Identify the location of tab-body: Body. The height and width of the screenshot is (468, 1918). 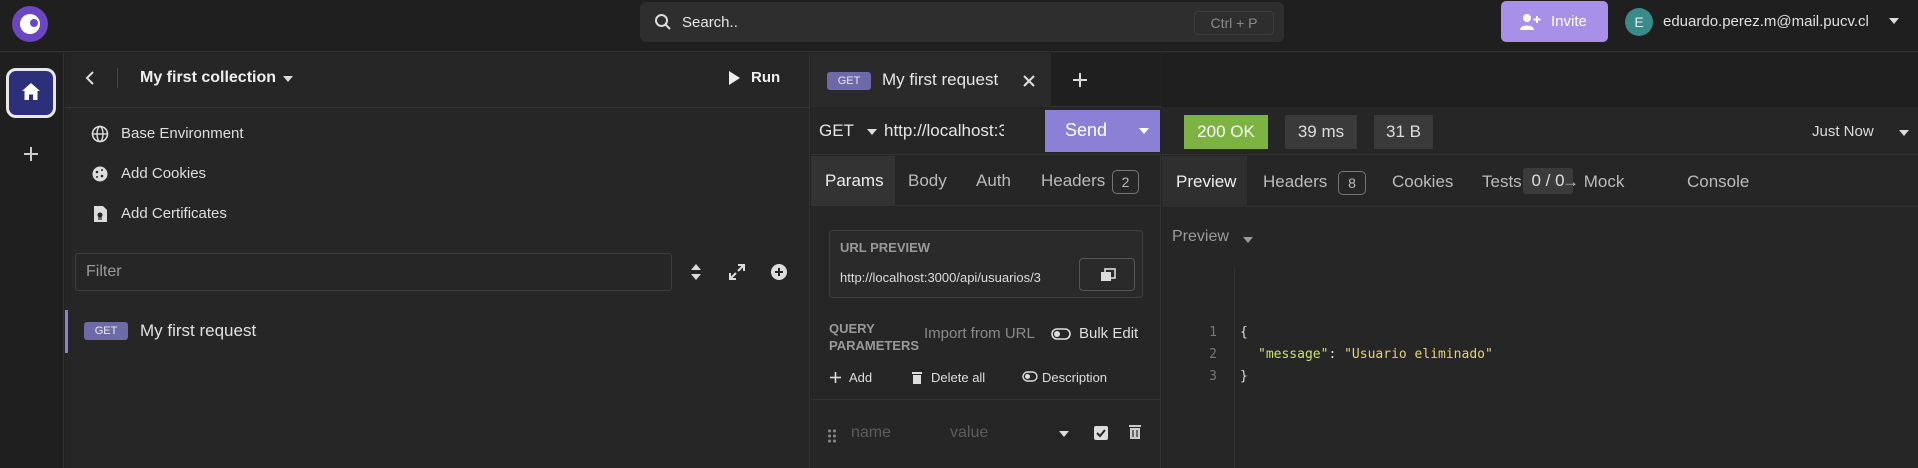
(927, 181).